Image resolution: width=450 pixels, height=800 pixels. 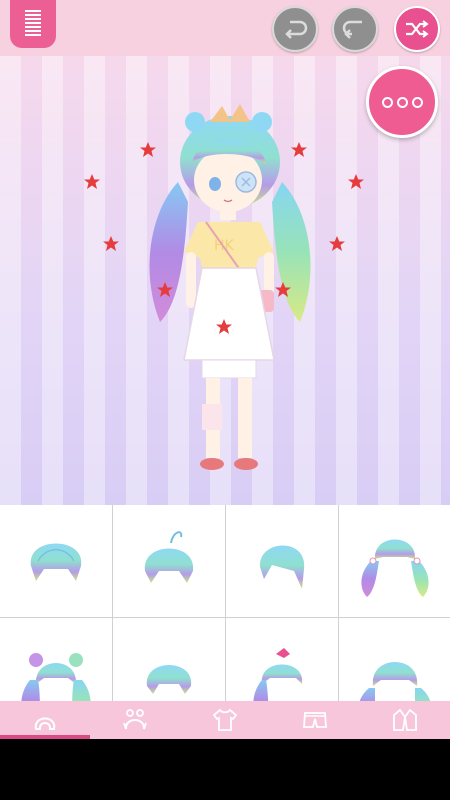 I want to click on more-options-icon, so click(x=387, y=102).